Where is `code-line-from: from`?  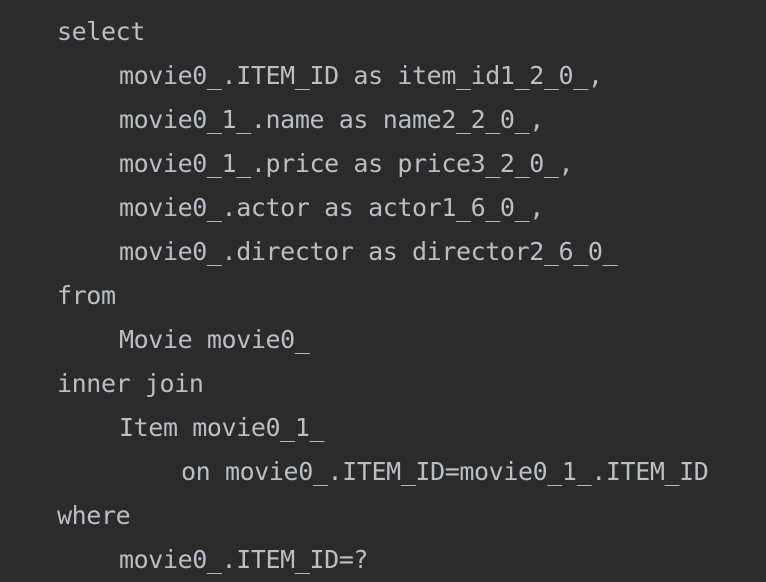 code-line-from: from is located at coordinates (86, 295).